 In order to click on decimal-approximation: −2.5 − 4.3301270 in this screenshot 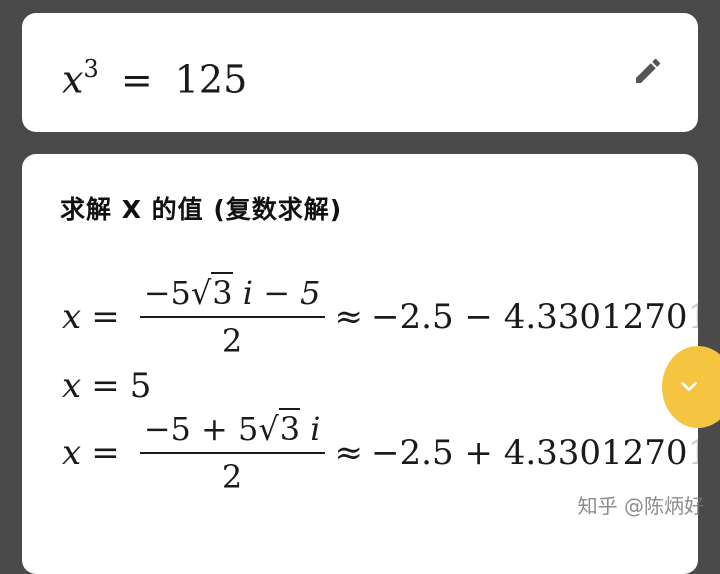, I will do `click(529, 317)`.